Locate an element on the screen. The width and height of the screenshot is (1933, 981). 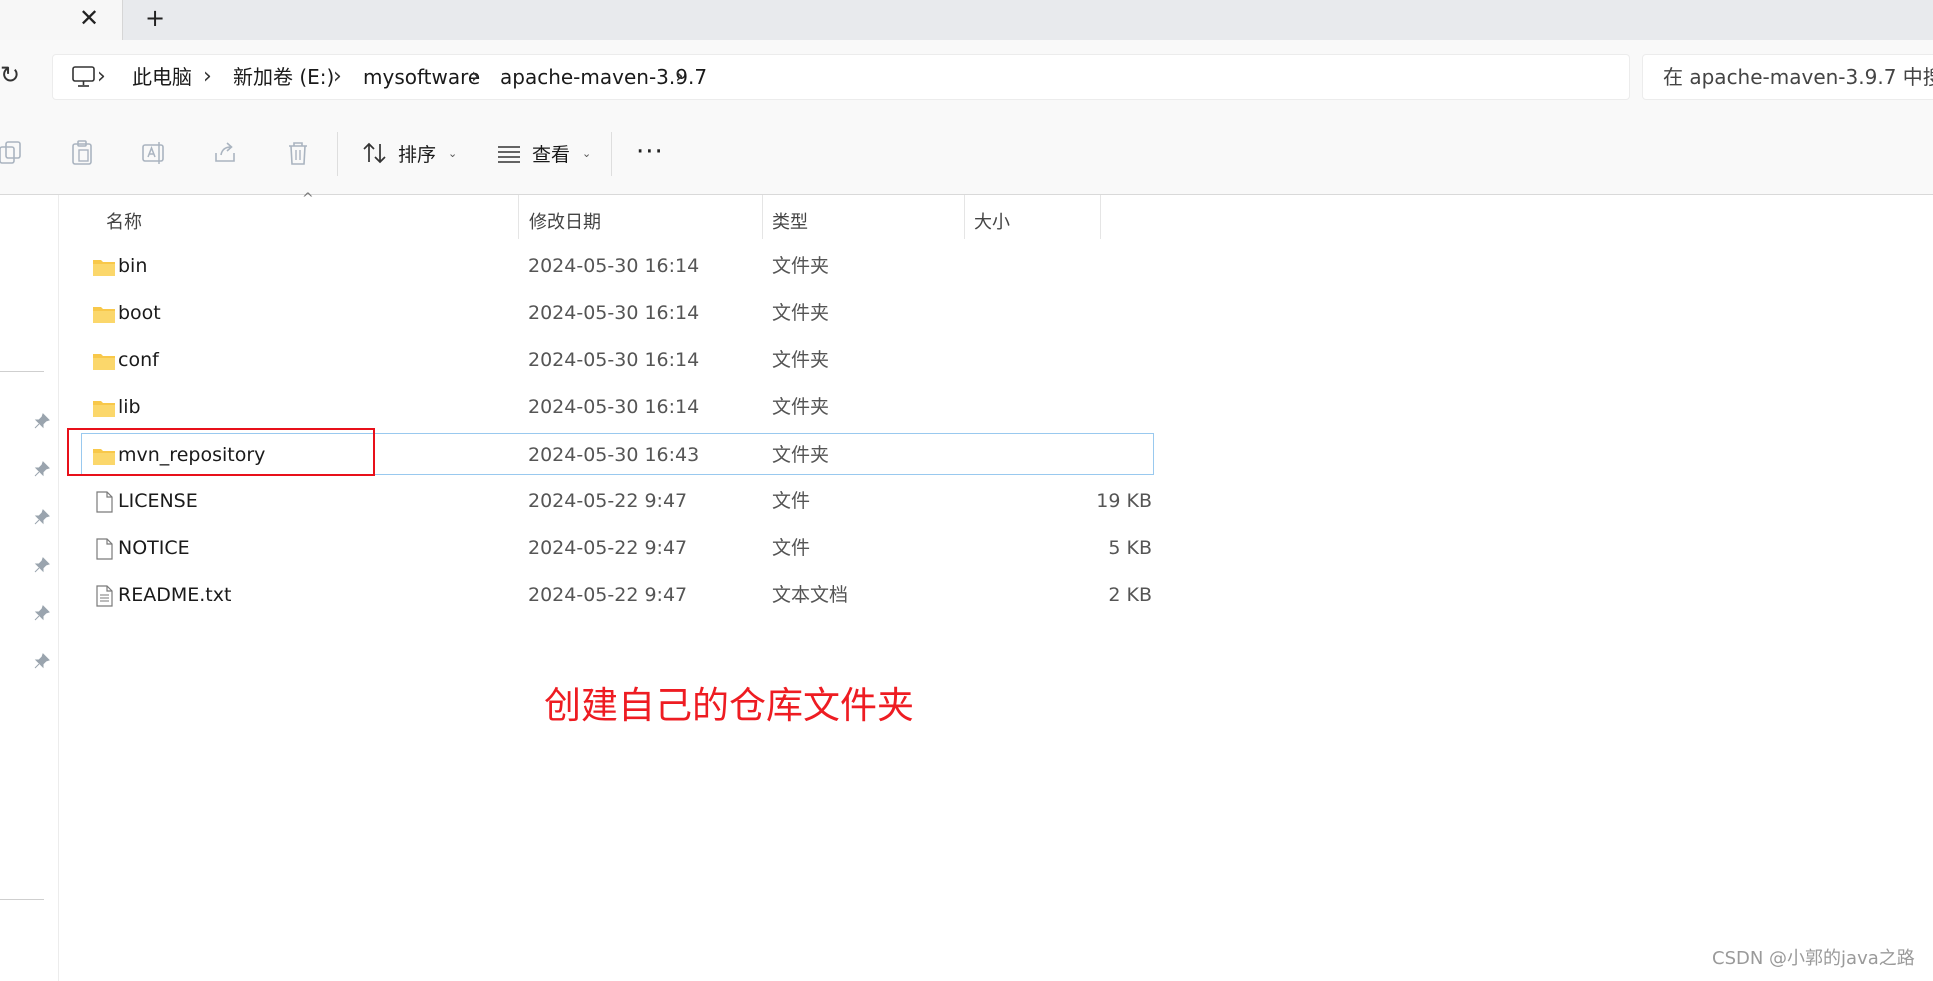
breadcrumb-this-pc: 此电脑 is located at coordinates (162, 77).